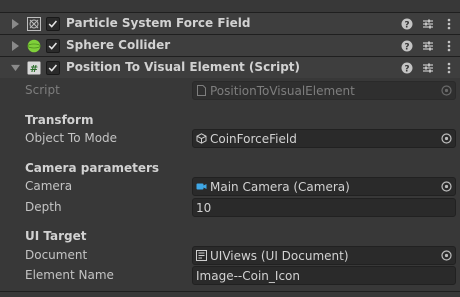 The width and height of the screenshot is (460, 297). What do you see at coordinates (49, 186) in the screenshot?
I see `camera-label: Camera` at bounding box center [49, 186].